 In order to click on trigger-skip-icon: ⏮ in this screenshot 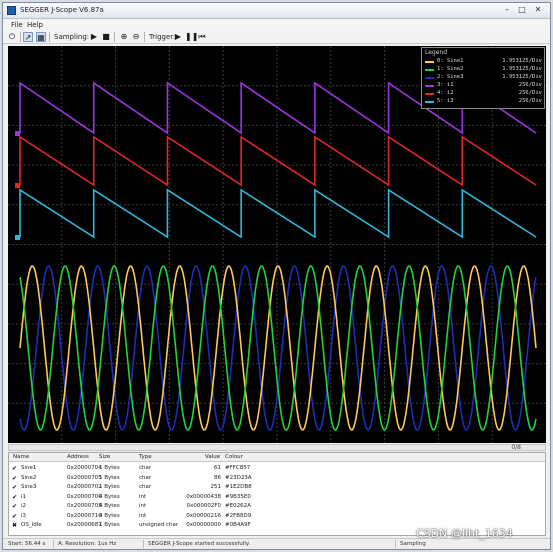, I will do `click(202, 37)`.